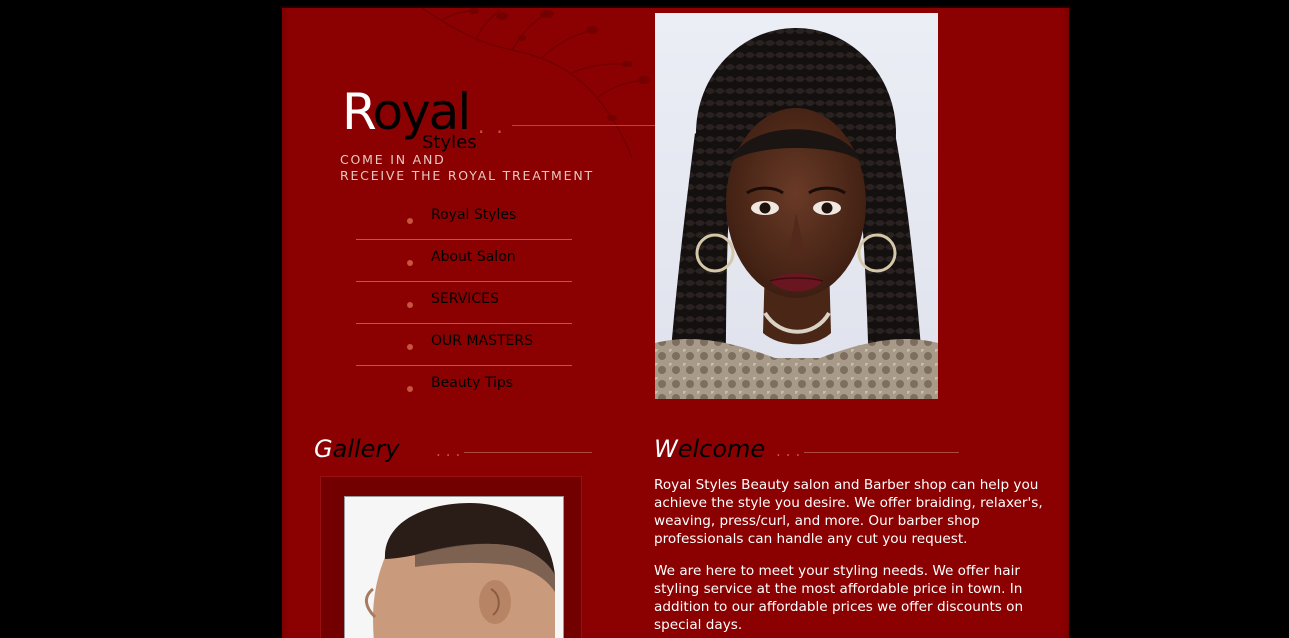 The width and height of the screenshot is (1289, 638). I want to click on gallery-title: Gallery, so click(357, 449).